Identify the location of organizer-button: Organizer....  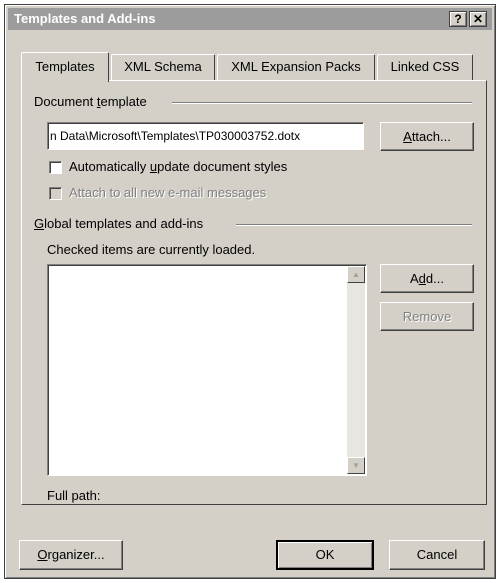
(71, 555).